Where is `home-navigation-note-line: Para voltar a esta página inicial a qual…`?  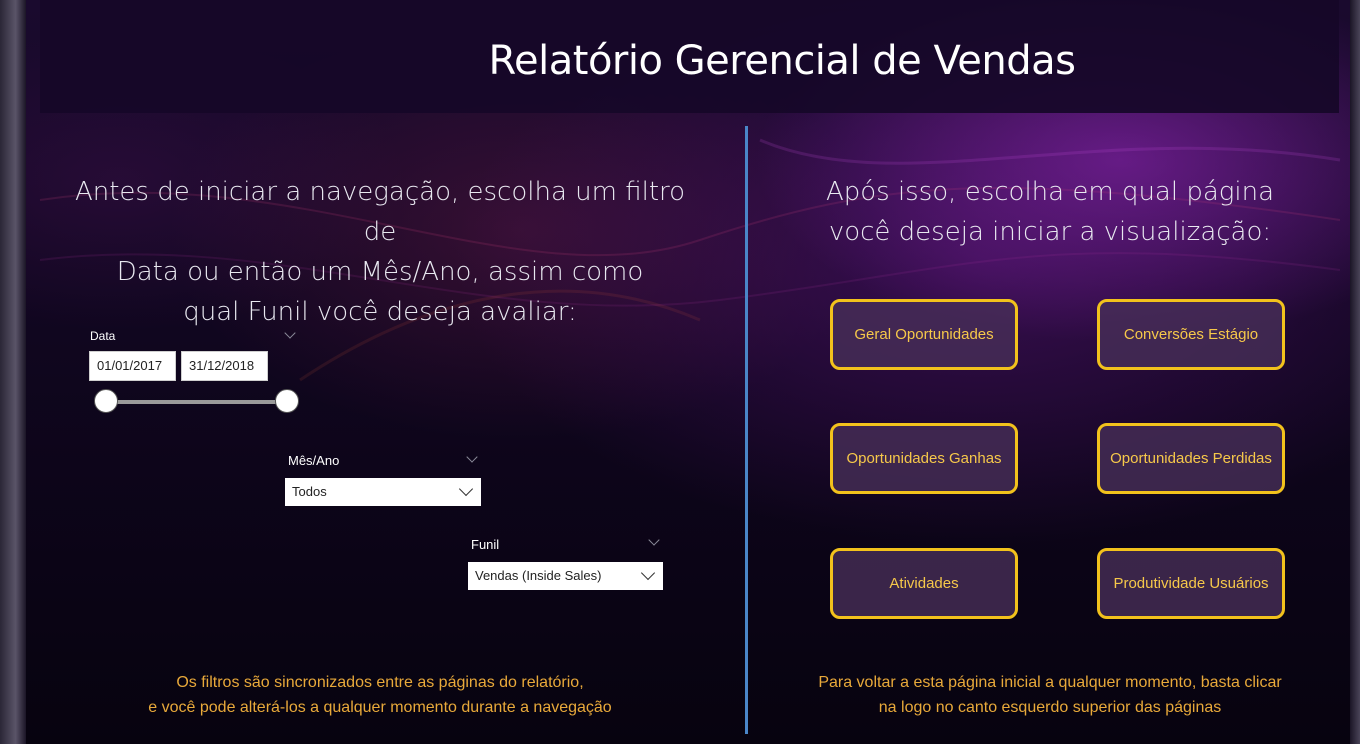
home-navigation-note-line: Para voltar a esta página inicial a qual… is located at coordinates (1050, 682).